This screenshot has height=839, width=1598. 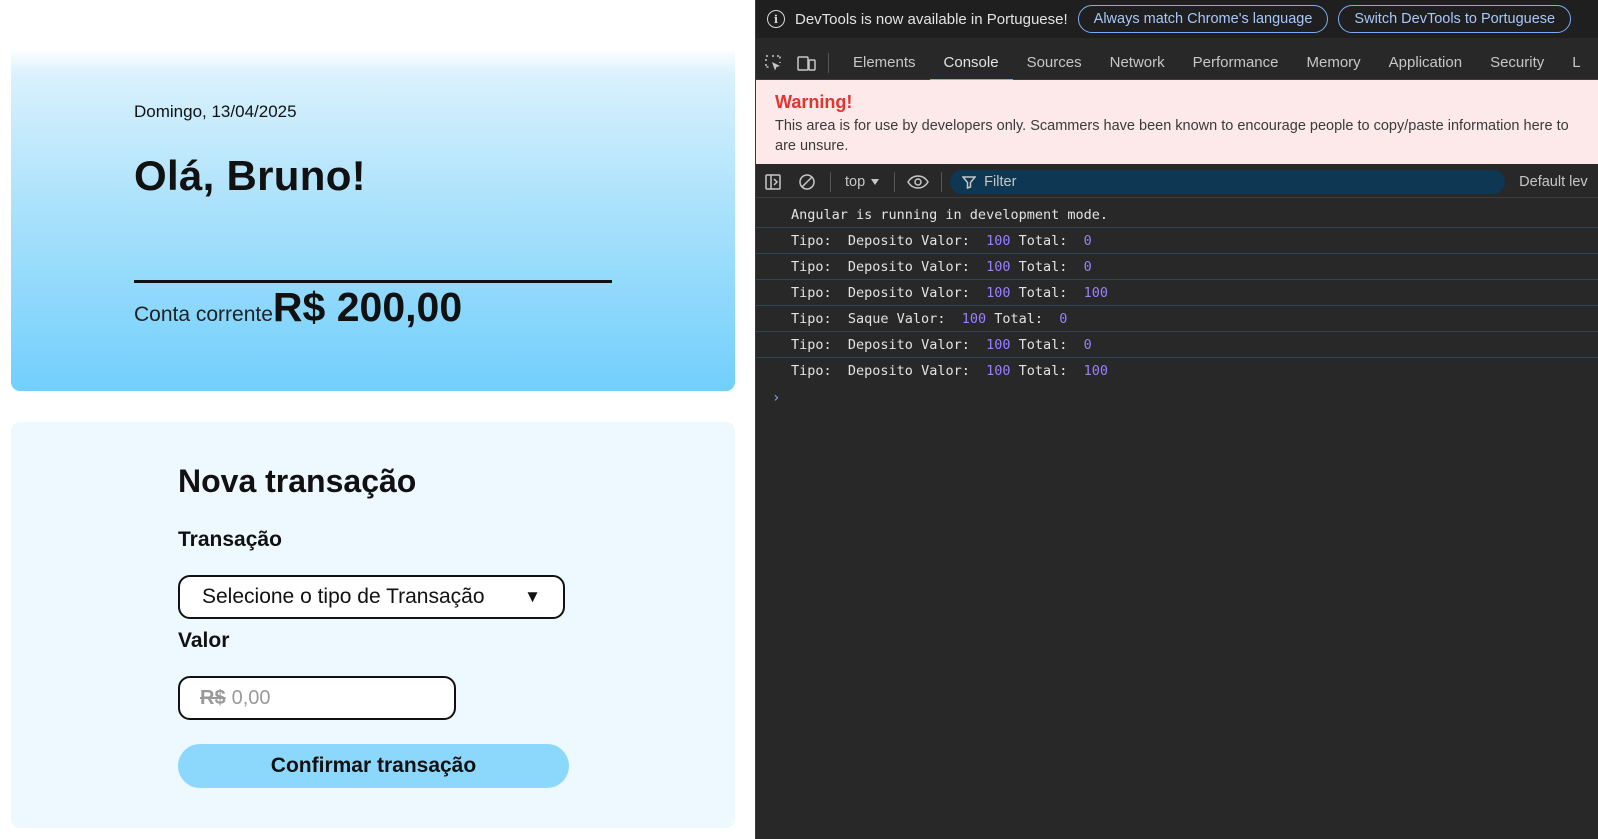 I want to click on account-balance: Conta corrente R$ 200,00, so click(x=298, y=307).